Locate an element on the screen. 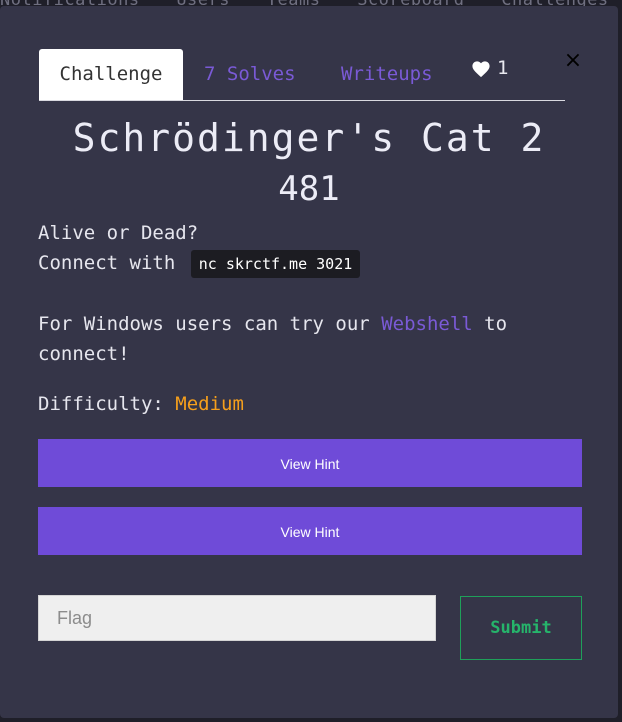 This screenshot has width=622, height=722. difficulty-row: Difficulty: Medium is located at coordinates (141, 404).